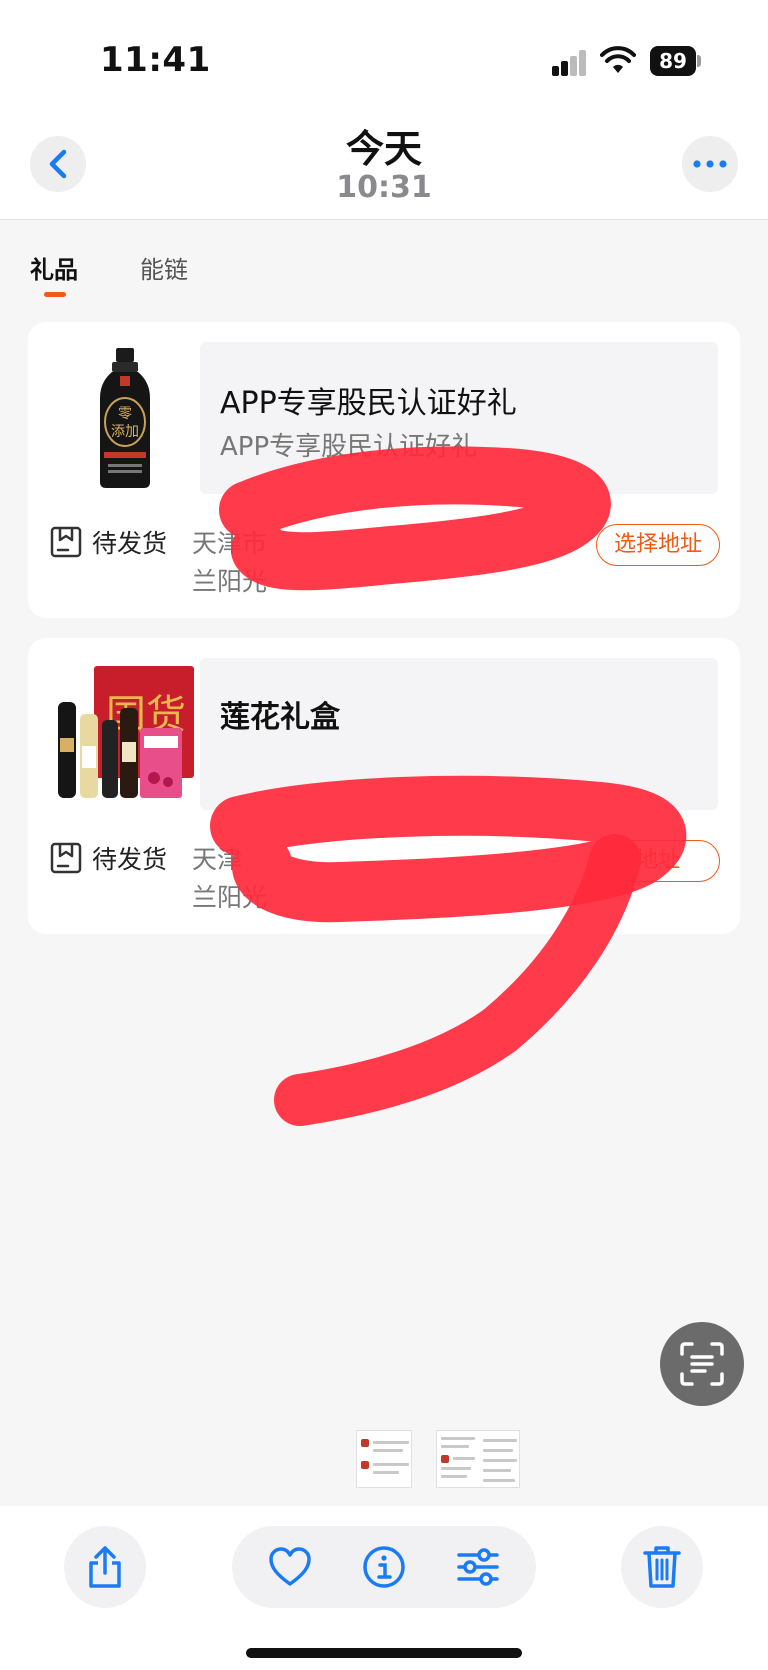 The height and width of the screenshot is (1670, 768). Describe the element at coordinates (658, 545) in the screenshot. I see `select-address-button: 选择地址` at that location.